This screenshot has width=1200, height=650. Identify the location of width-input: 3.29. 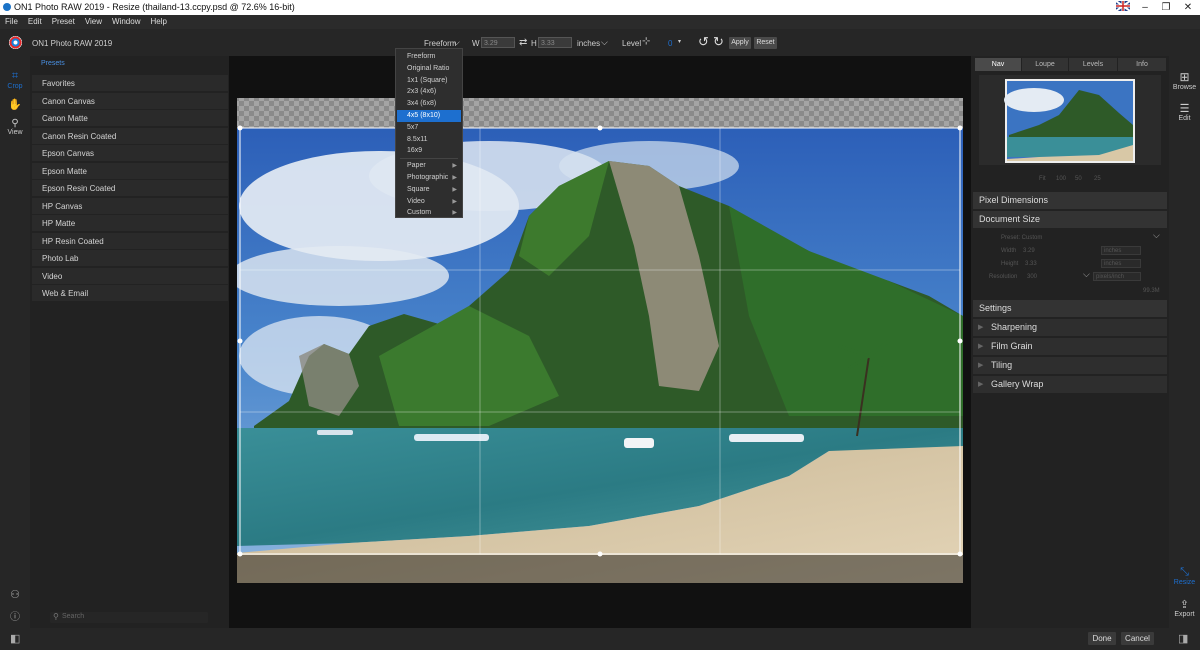
(498, 42).